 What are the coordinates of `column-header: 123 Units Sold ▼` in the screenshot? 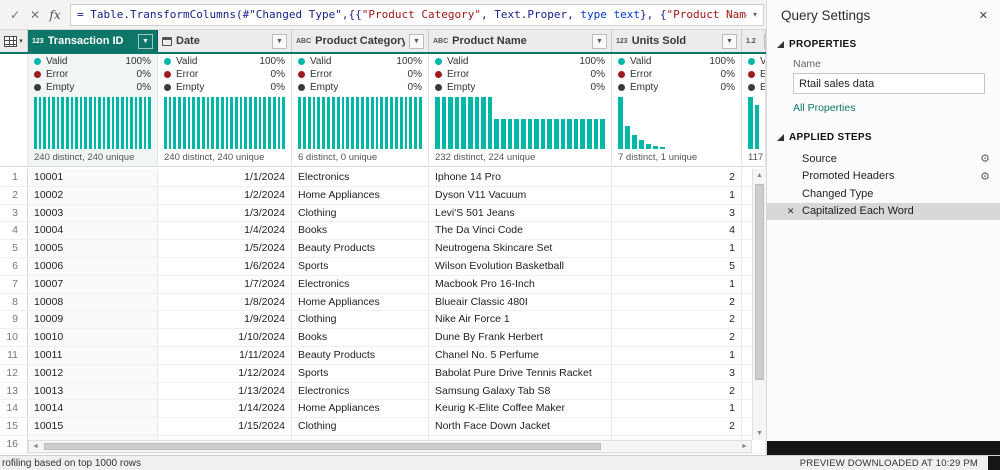 It's located at (677, 41).